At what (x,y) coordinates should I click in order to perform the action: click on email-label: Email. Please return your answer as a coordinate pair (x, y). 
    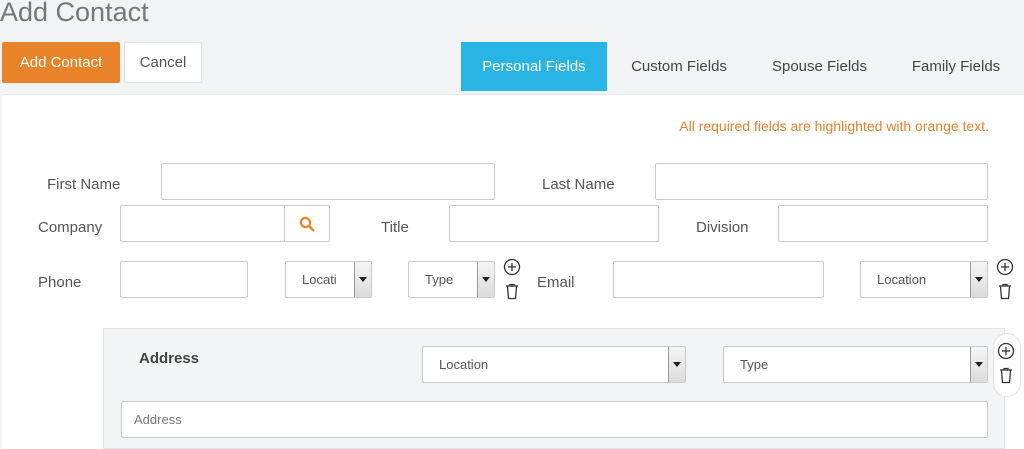
    Looking at the image, I should click on (556, 282).